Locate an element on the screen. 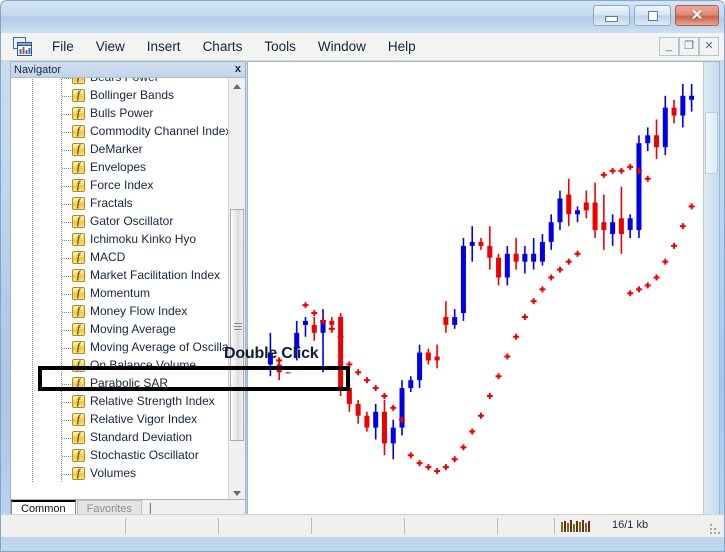 The height and width of the screenshot is (552, 725). connection-strength-icon is located at coordinates (575, 526).